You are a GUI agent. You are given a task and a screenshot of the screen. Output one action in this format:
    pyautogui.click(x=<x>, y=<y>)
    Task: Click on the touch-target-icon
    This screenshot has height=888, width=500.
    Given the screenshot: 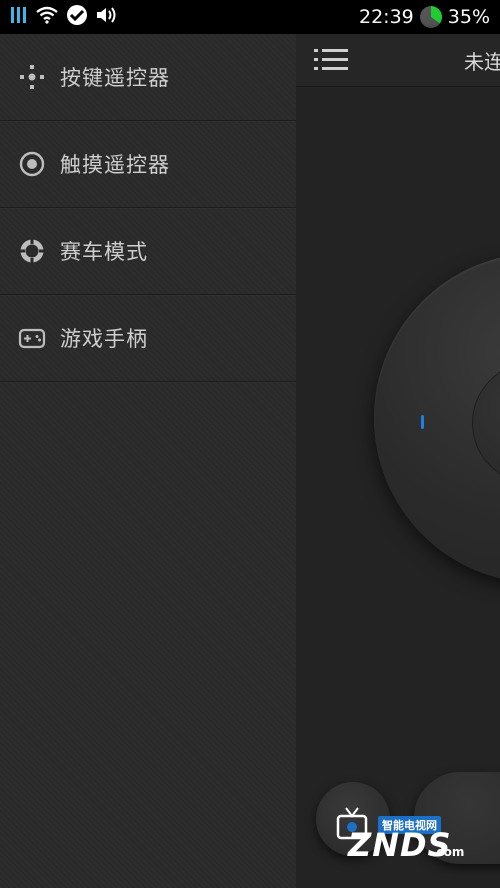 What is the action you would take?
    pyautogui.click(x=32, y=164)
    